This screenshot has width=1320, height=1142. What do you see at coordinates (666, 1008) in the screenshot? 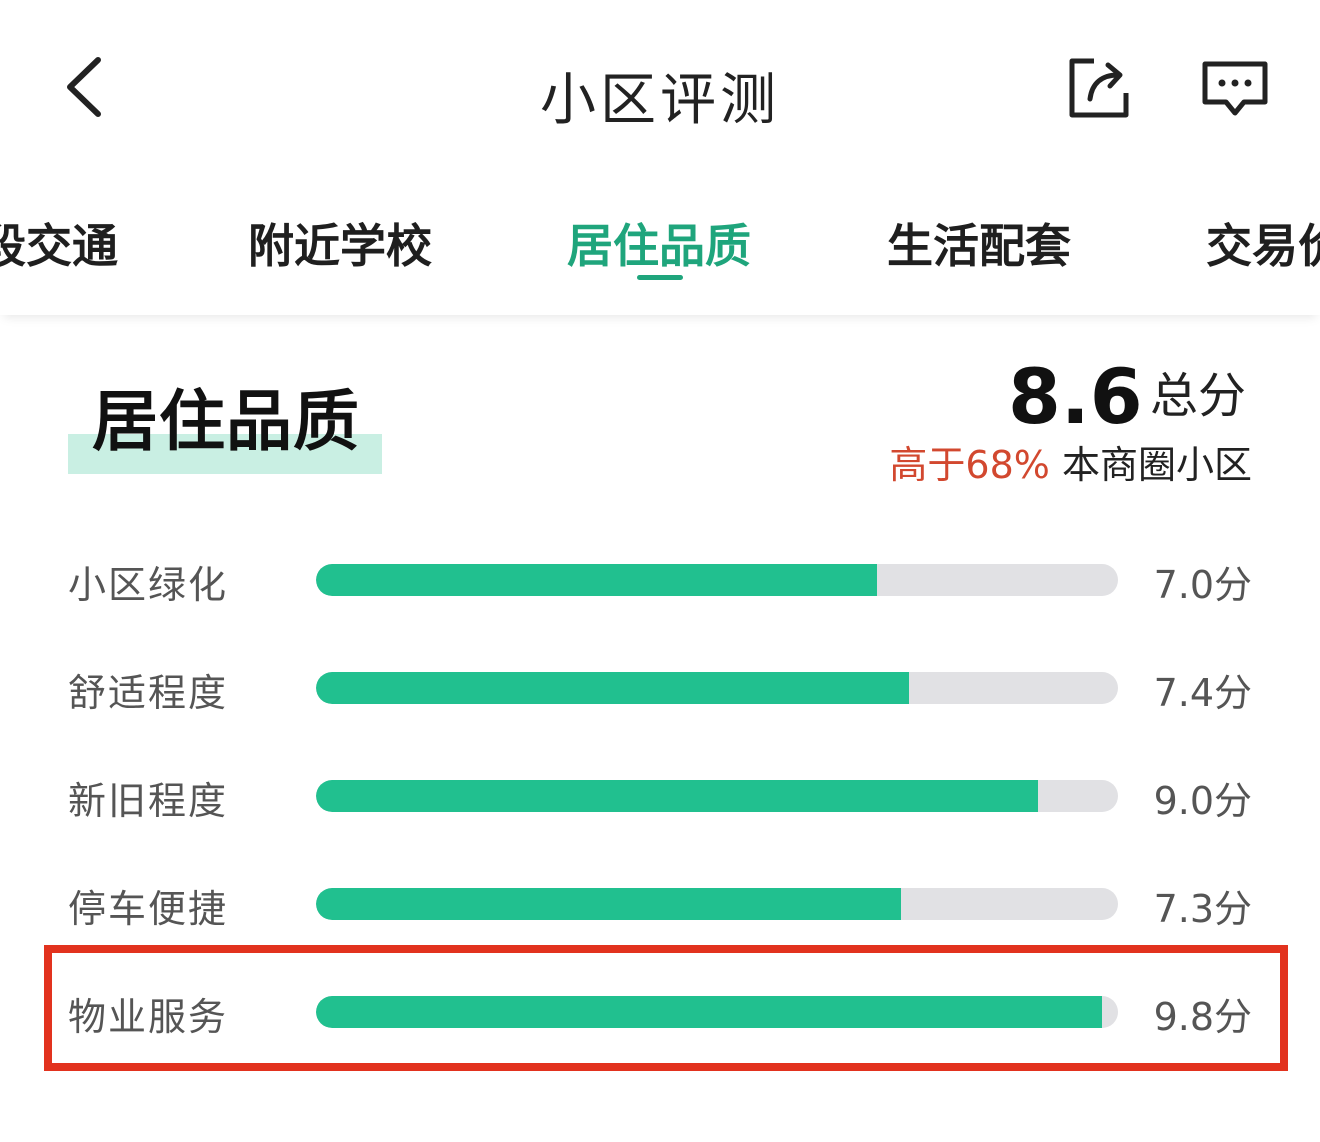
I see `property-service-highlight-box` at bounding box center [666, 1008].